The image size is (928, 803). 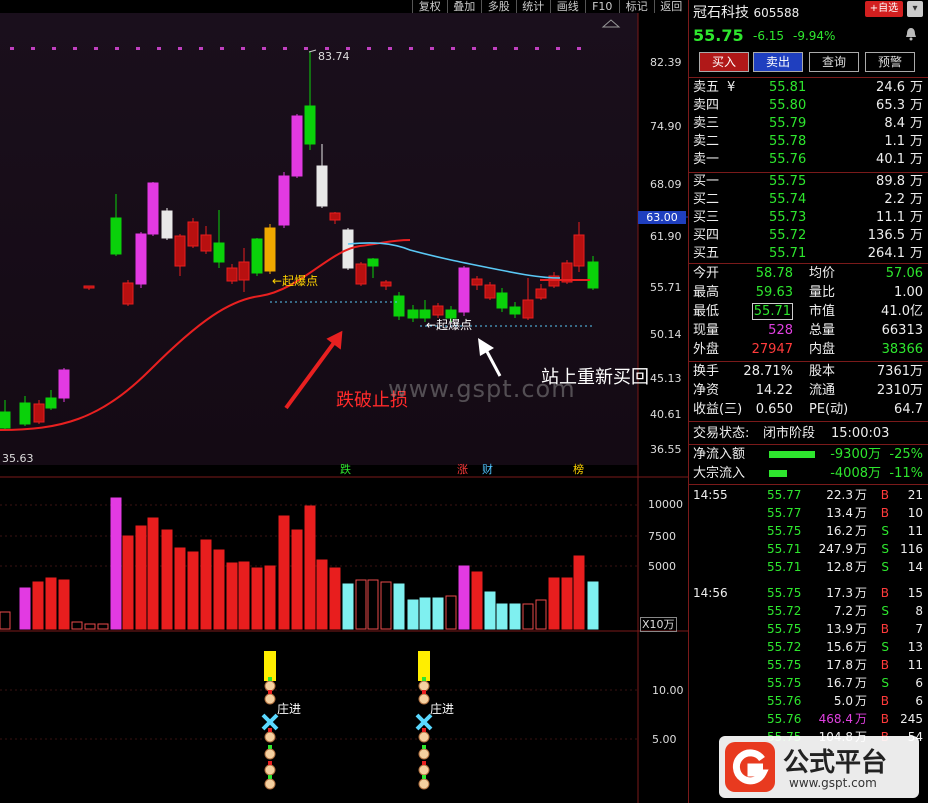 I want to click on stats-row: 最低 55.71 市值 41.0亿, so click(x=808, y=311).